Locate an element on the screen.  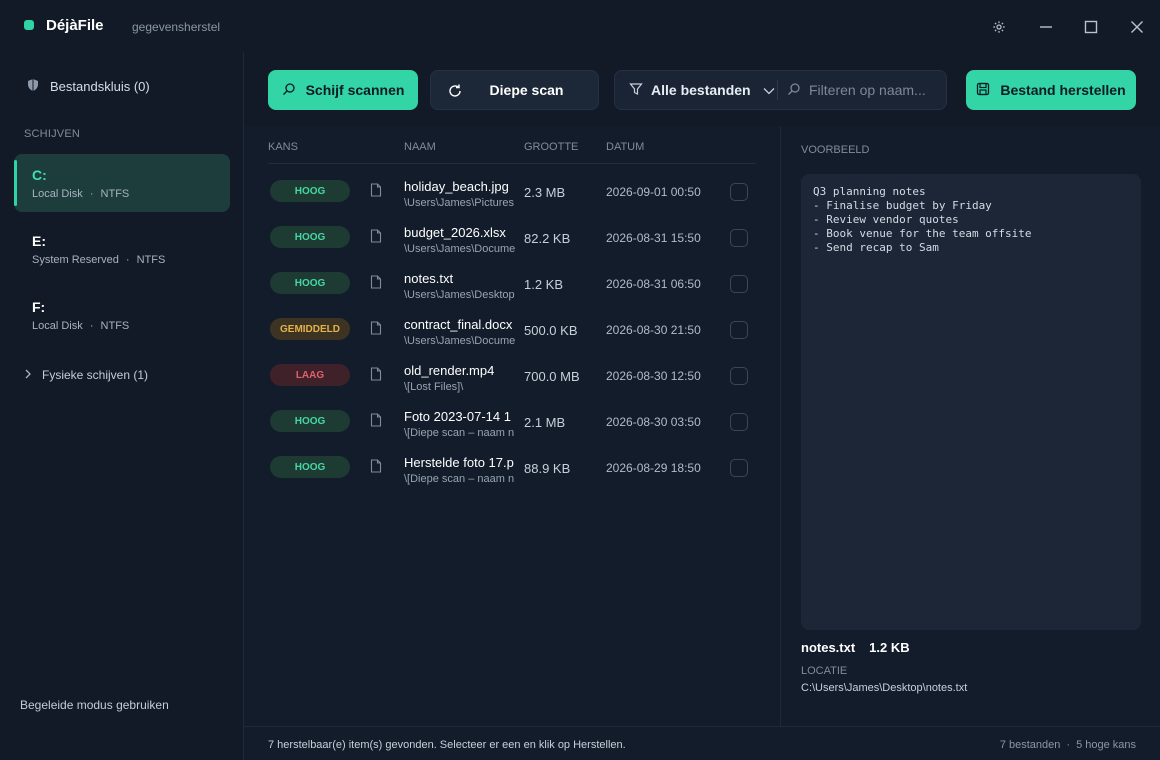
app-name: DéjàFile is located at coordinates (75, 25).